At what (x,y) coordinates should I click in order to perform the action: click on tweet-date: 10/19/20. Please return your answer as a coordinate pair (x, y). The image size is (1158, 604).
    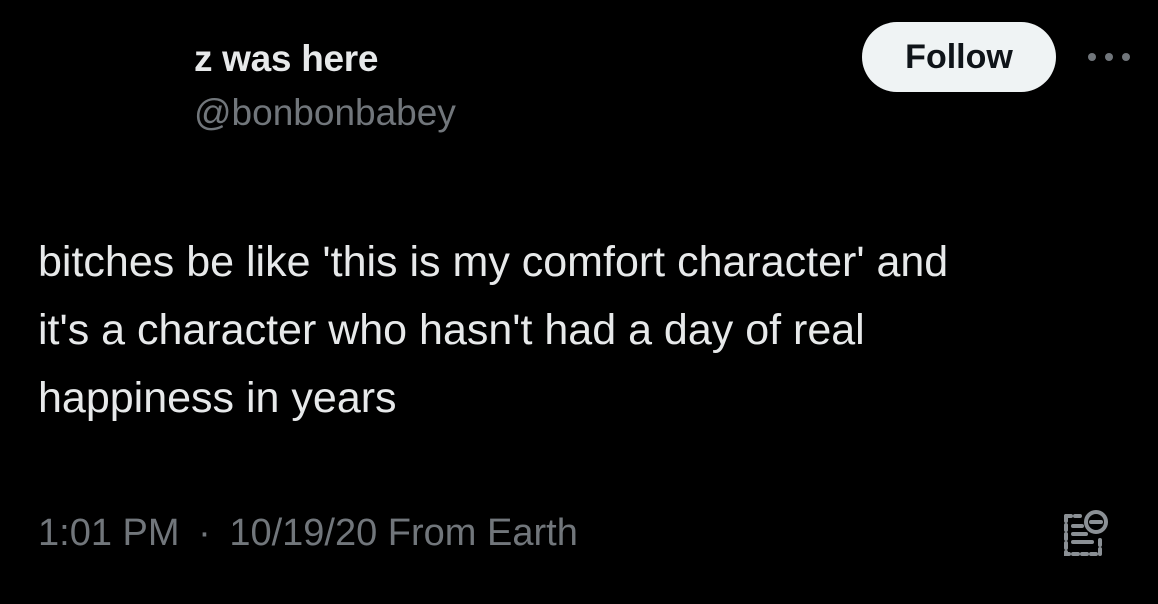
    Looking at the image, I should click on (303, 533).